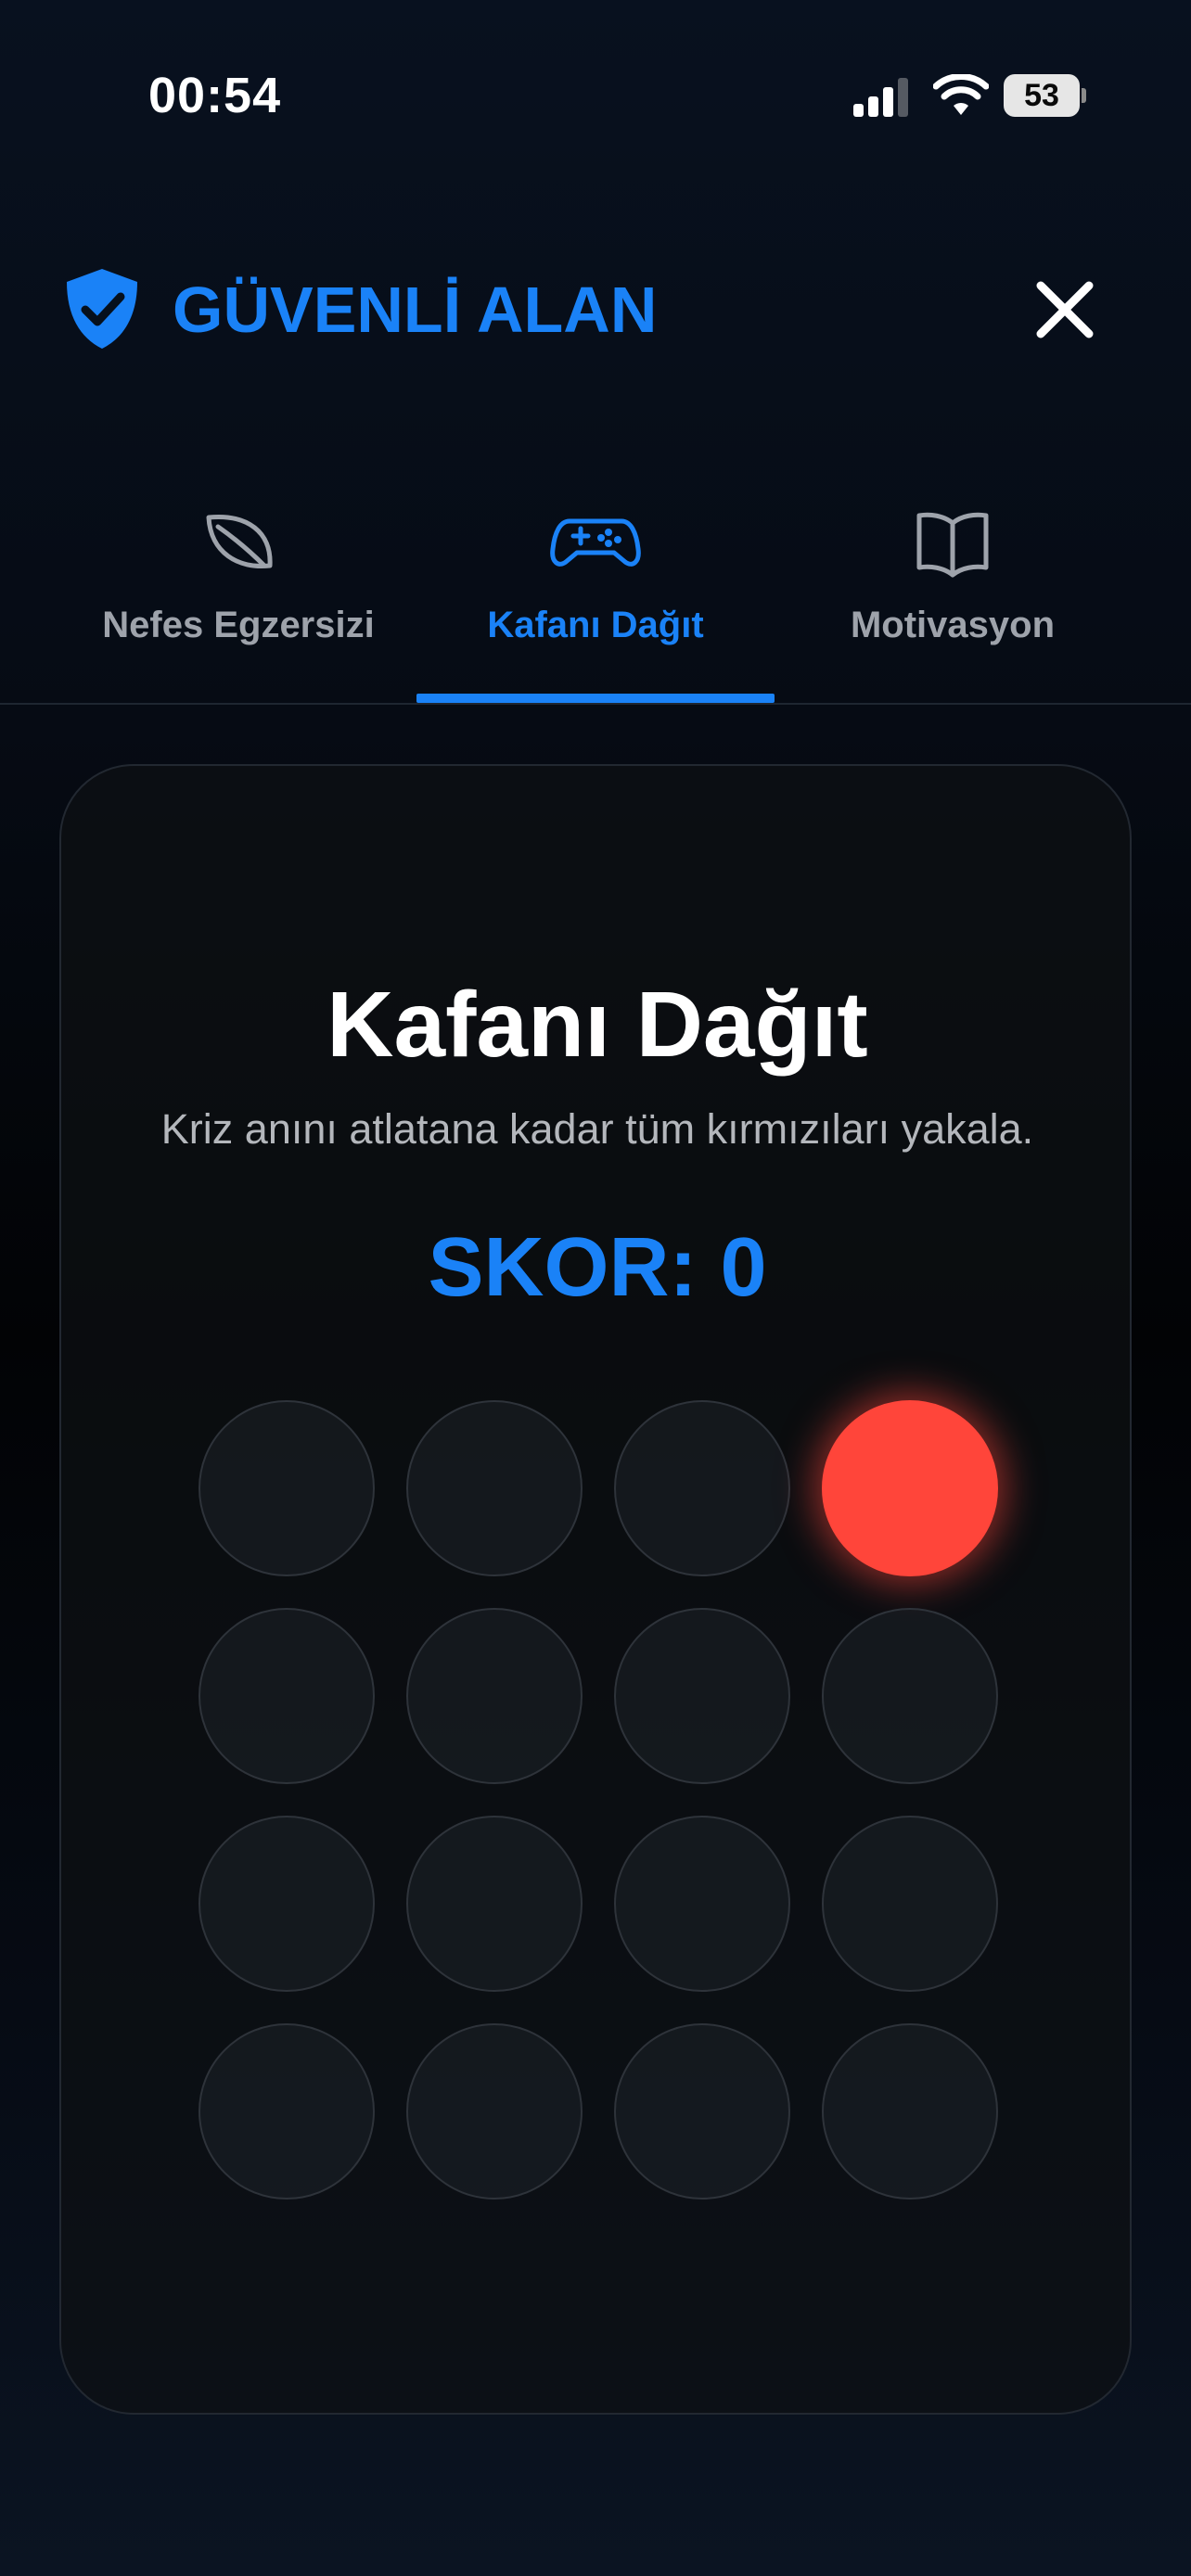 This screenshot has height=2576, width=1191. Describe the element at coordinates (595, 625) in the screenshot. I see `tab-label: Kafanı Dağıt` at that location.